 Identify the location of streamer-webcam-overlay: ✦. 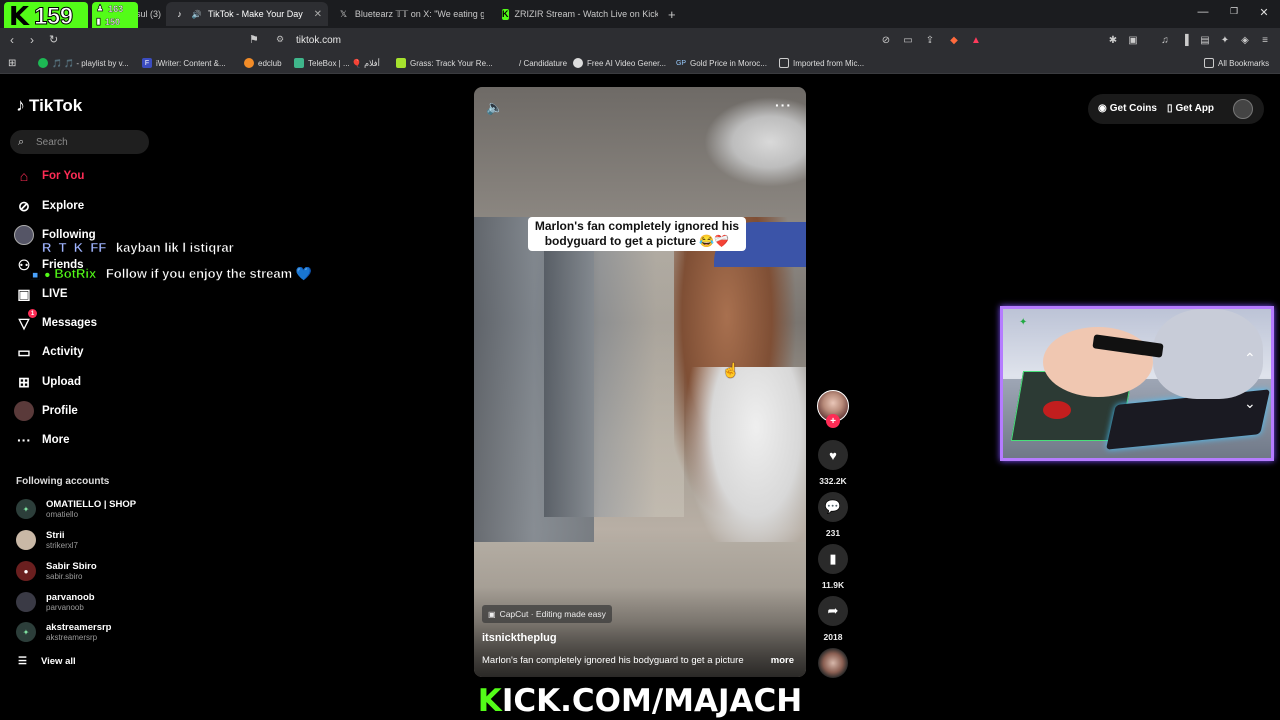
(1137, 383).